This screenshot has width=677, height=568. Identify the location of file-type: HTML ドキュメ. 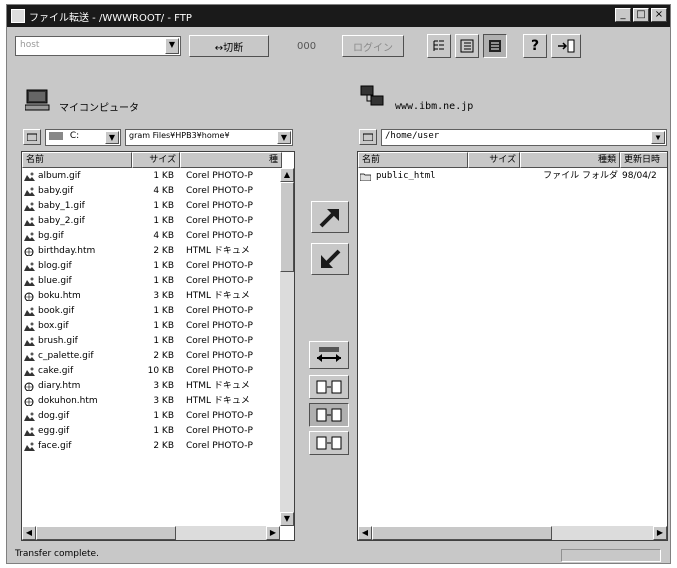
(218, 296).